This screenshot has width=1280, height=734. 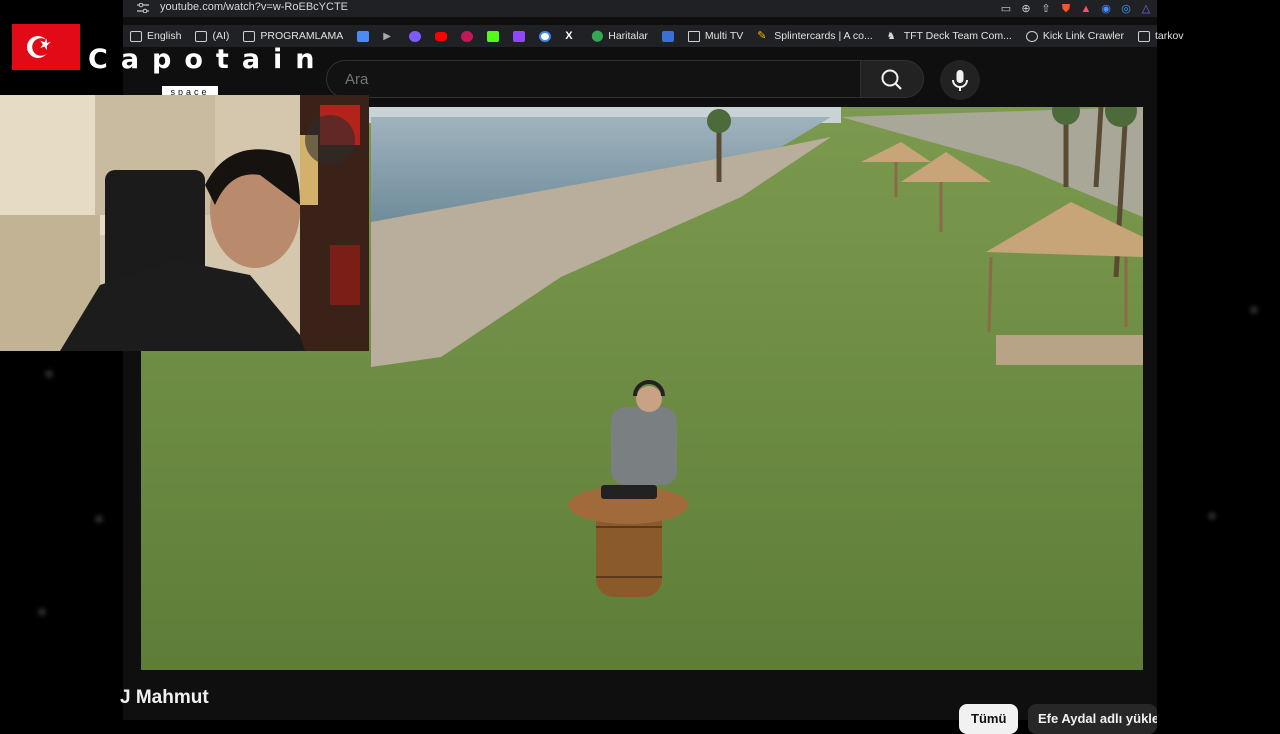 What do you see at coordinates (1086, 9) in the screenshot?
I see `brave-rewards-icon: ▲` at bounding box center [1086, 9].